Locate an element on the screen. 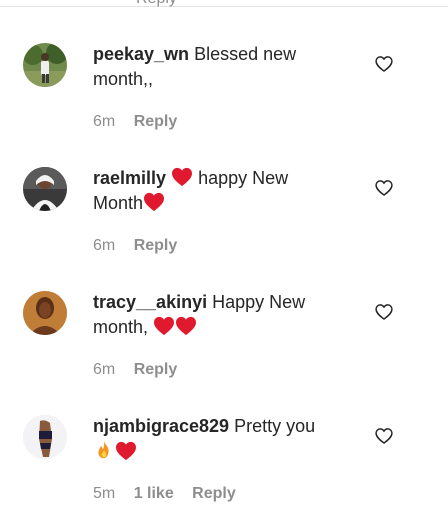 Image resolution: width=448 pixels, height=520 pixels. comment-text-line2: Month is located at coordinates (118, 203).